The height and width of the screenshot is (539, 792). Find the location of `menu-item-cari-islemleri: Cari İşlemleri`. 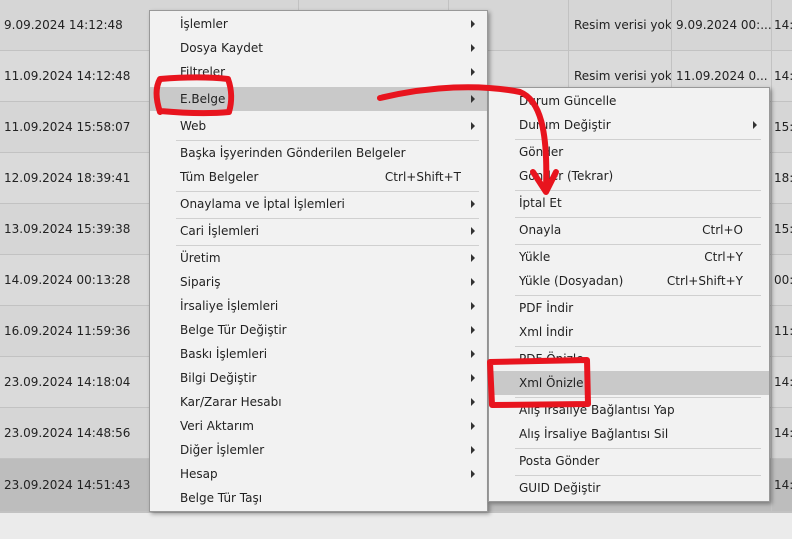

menu-item-cari-islemleri: Cari İşlemleri is located at coordinates (318, 231).